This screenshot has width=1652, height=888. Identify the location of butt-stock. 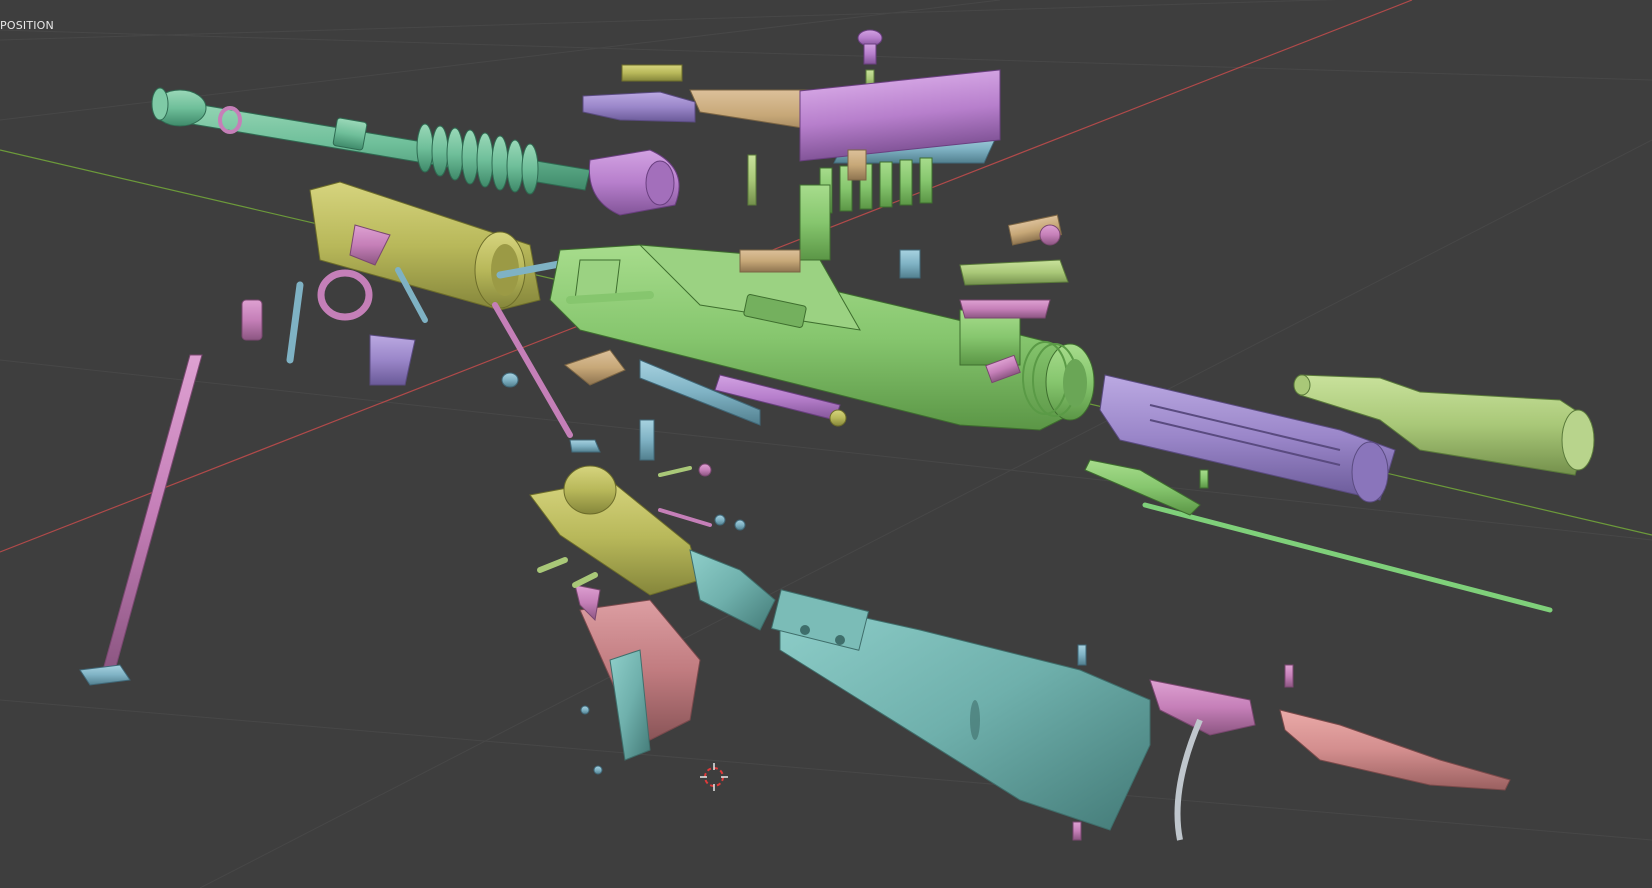
(1140, 715).